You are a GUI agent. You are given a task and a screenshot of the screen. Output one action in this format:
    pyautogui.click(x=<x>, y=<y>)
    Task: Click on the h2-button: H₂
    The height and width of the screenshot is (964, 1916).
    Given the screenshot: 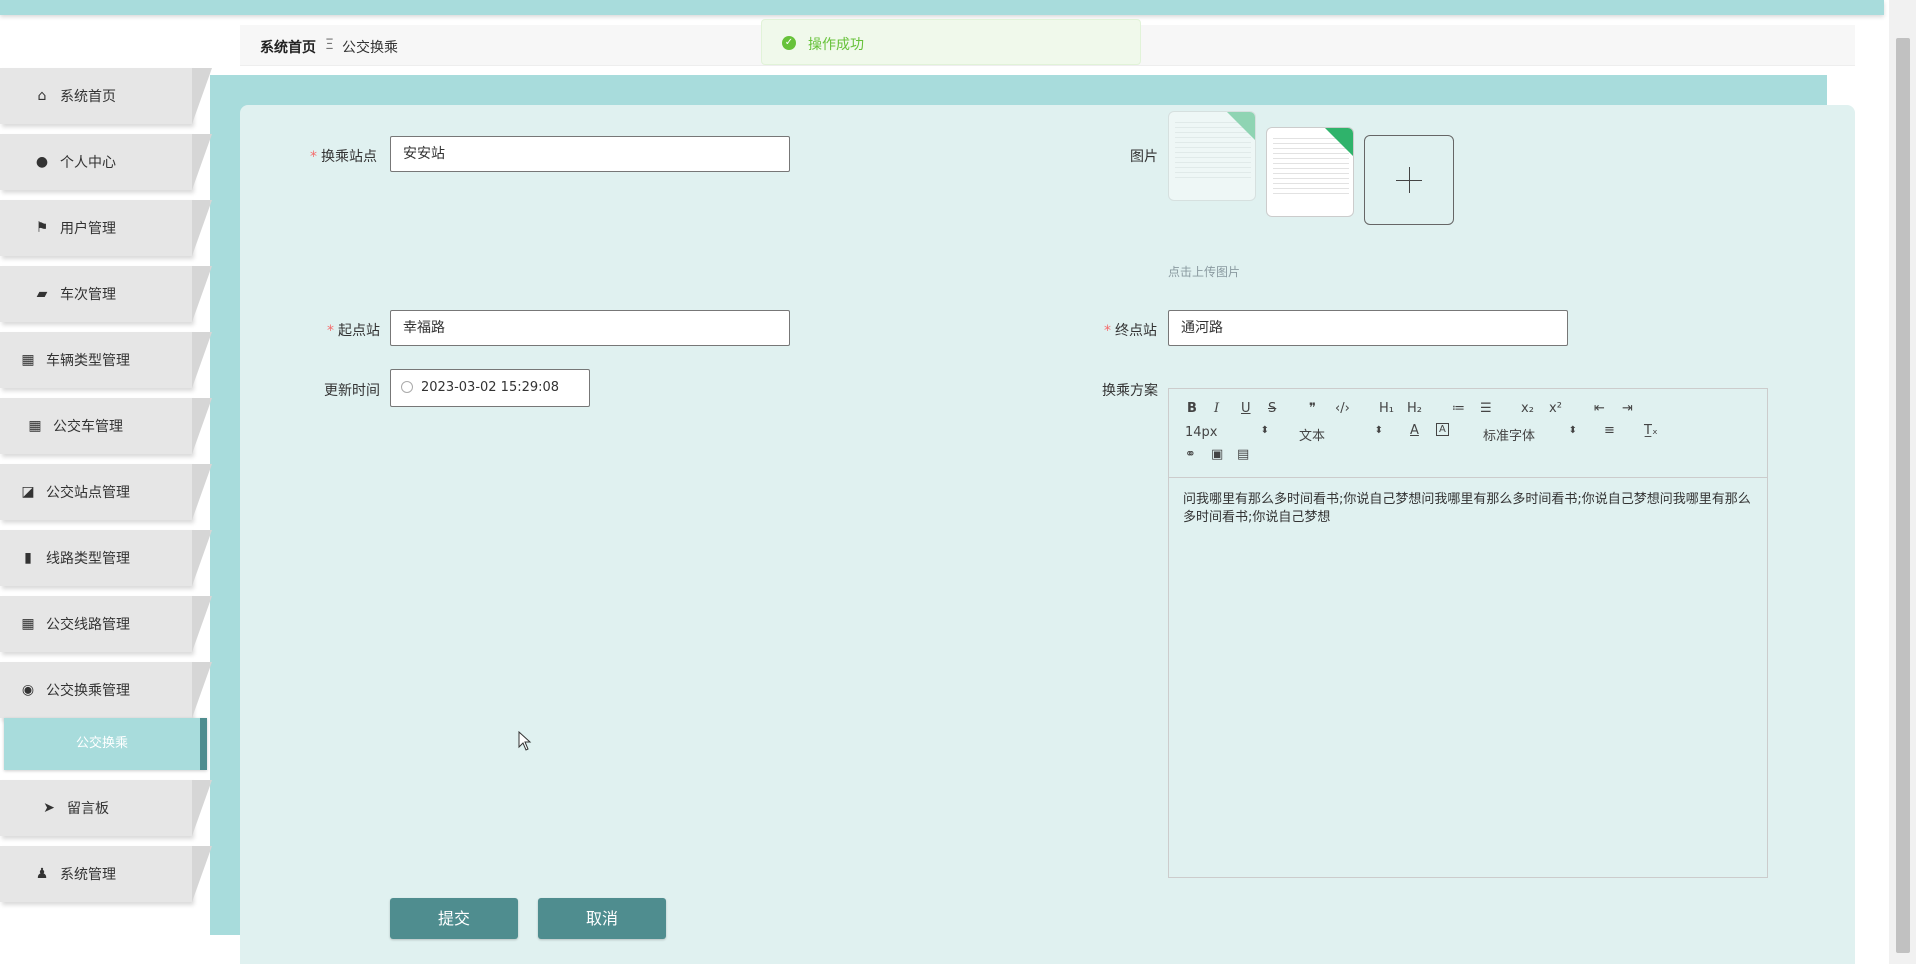 What is the action you would take?
    pyautogui.click(x=1414, y=408)
    